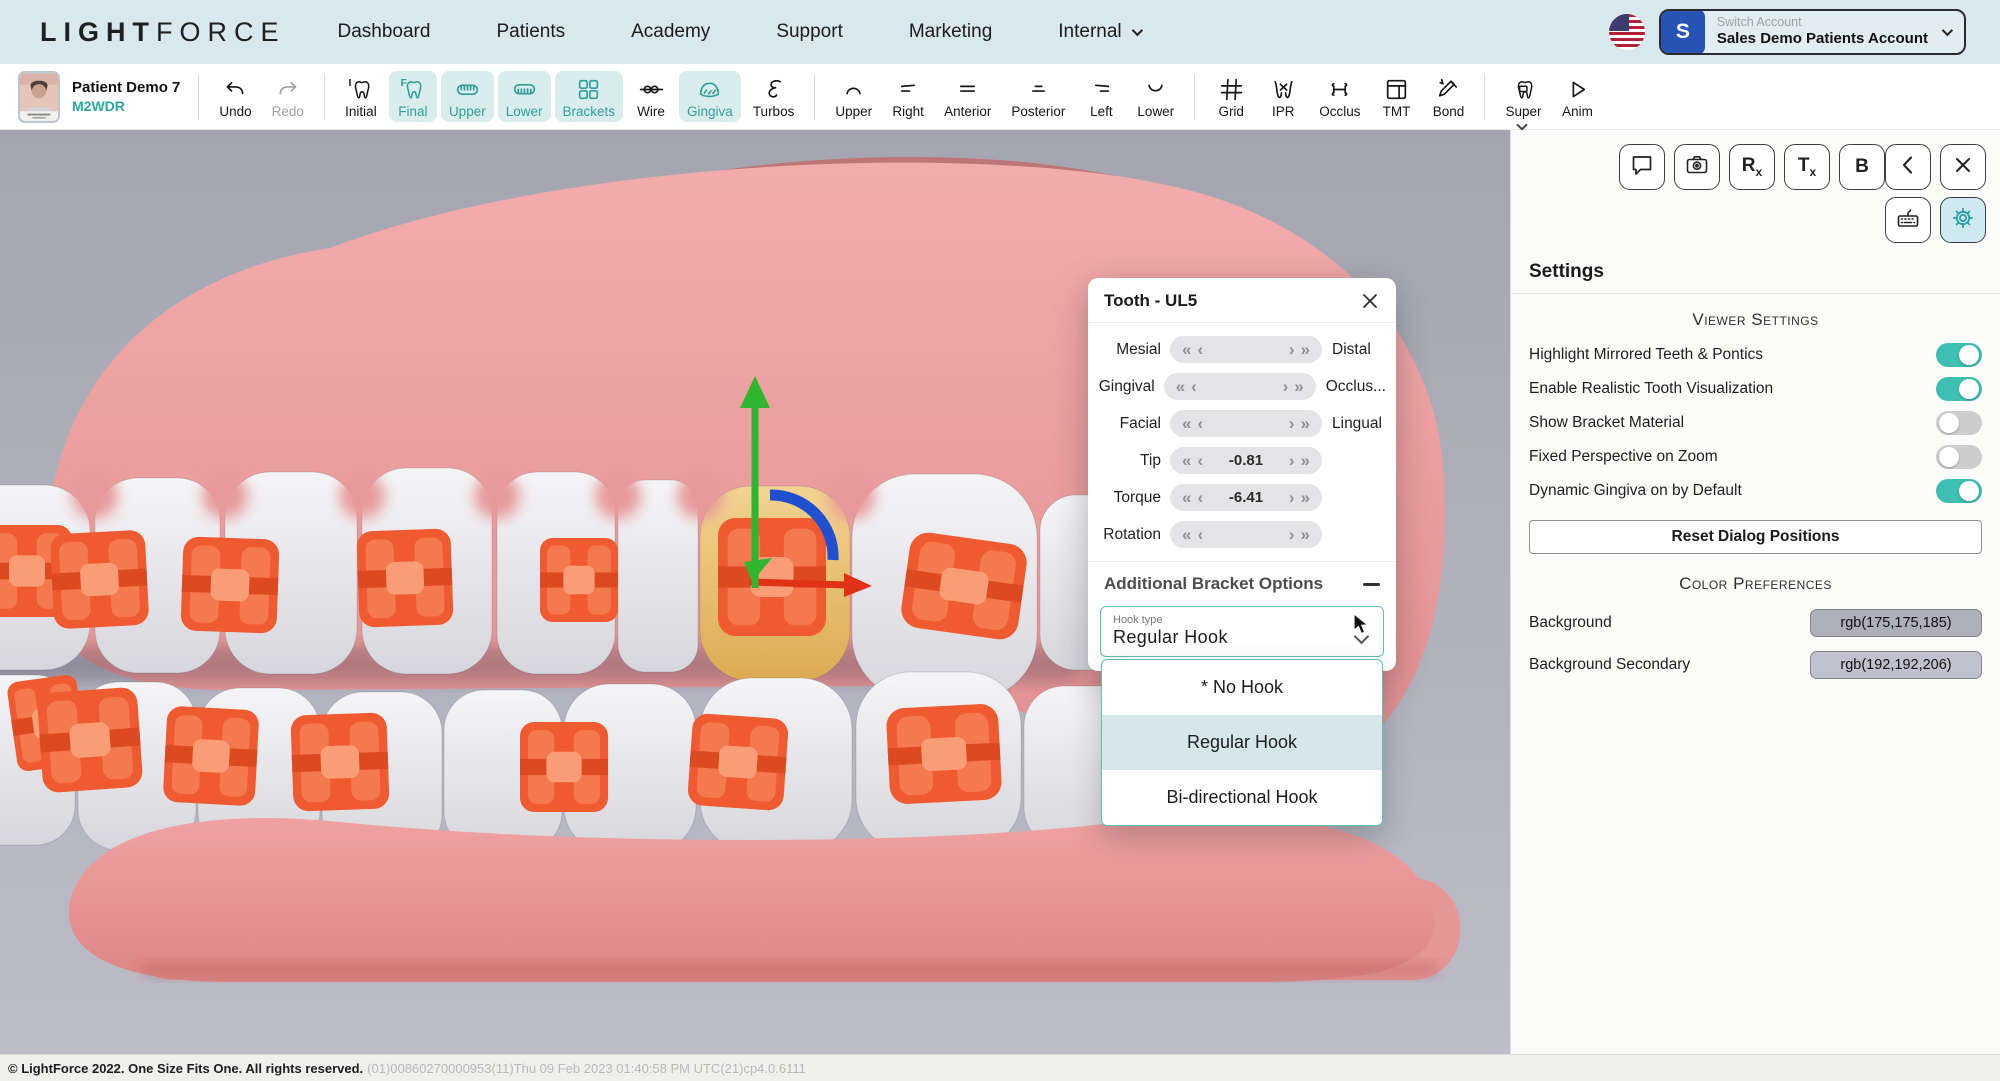 The height and width of the screenshot is (1081, 2000). What do you see at coordinates (1523, 101) in the screenshot?
I see `toolbar-button-super: Super` at bounding box center [1523, 101].